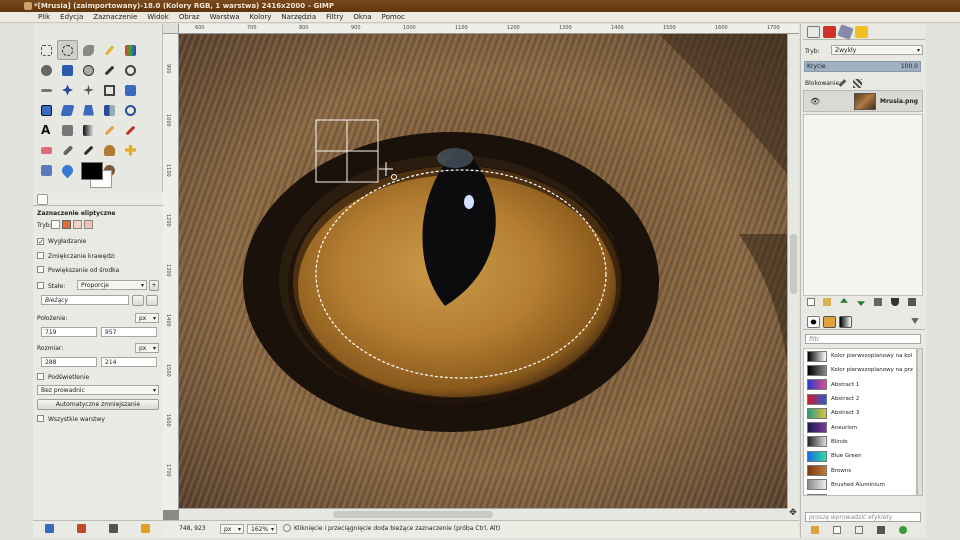 The width and height of the screenshot is (960, 540). What do you see at coordinates (903, 530) in the screenshot?
I see `refresh-gradients-icon` at bounding box center [903, 530].